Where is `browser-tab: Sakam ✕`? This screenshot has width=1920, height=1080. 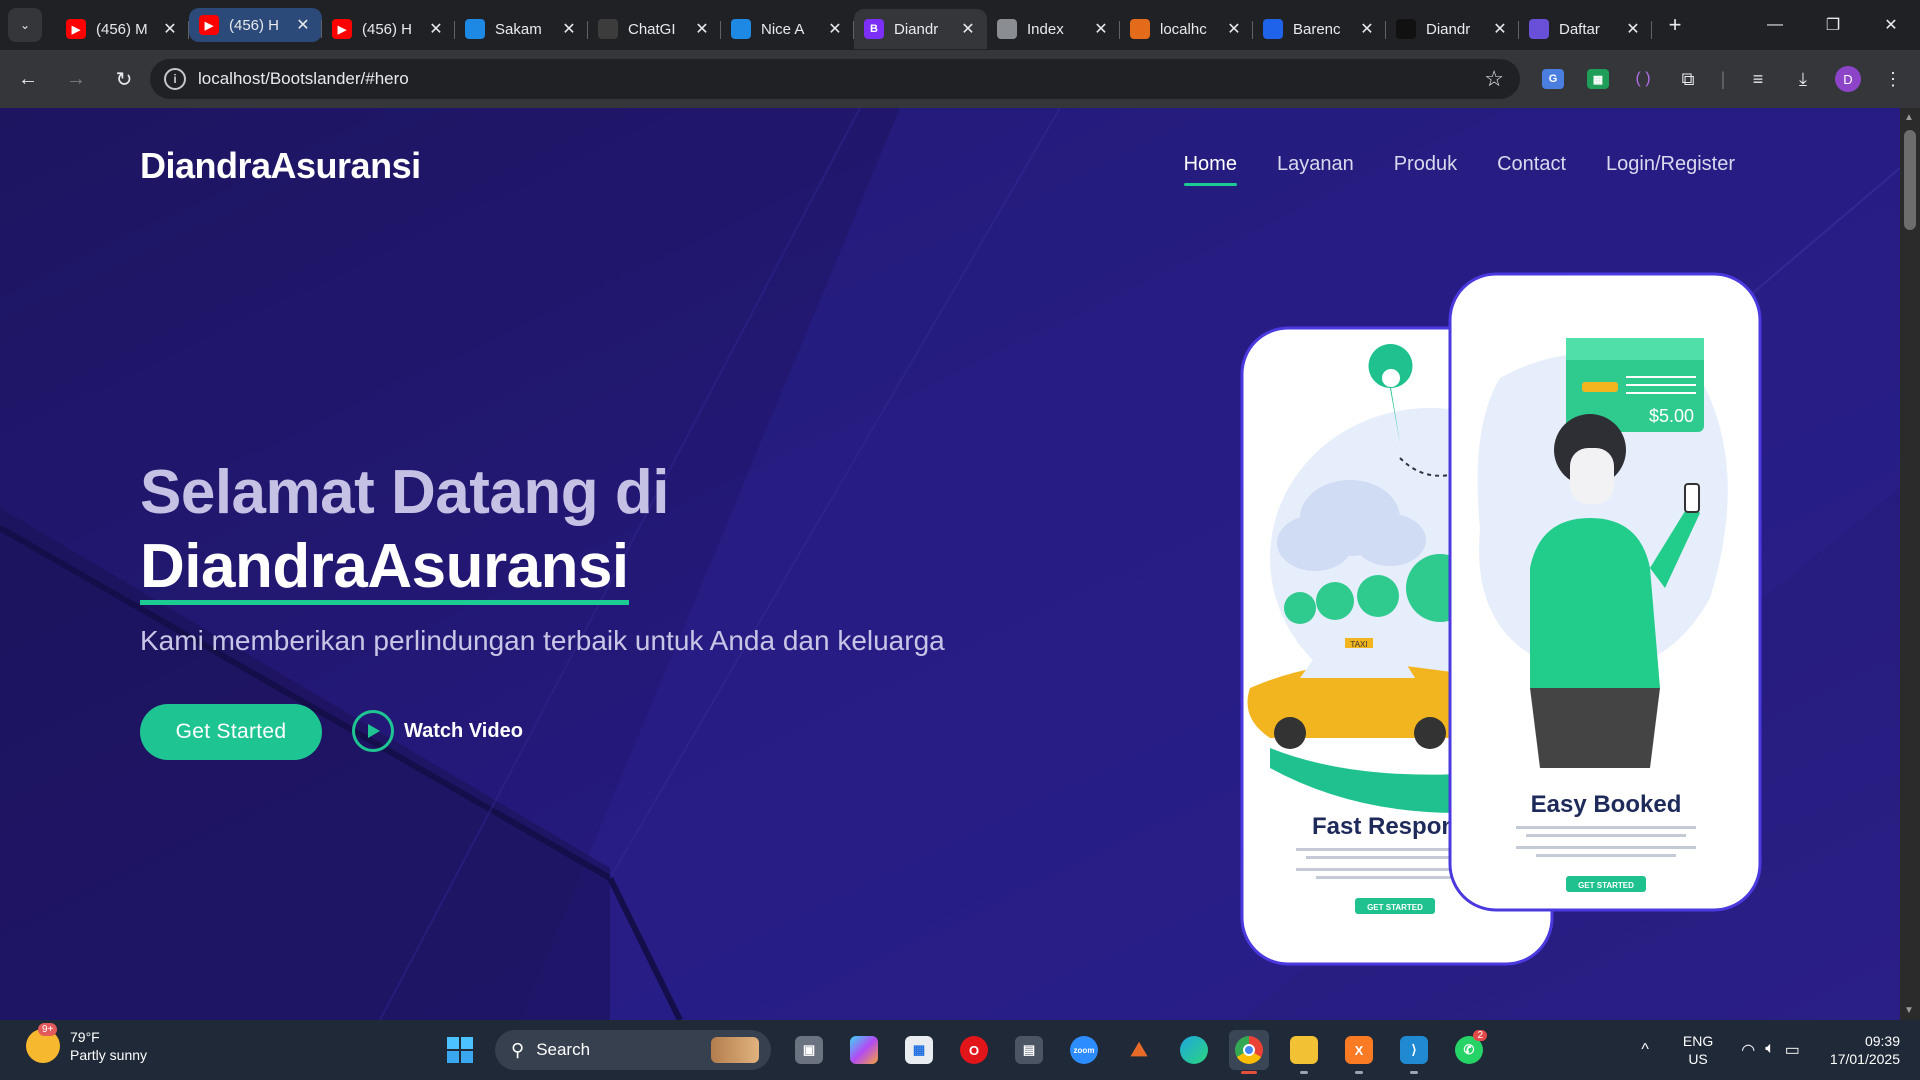 browser-tab: Sakam ✕ is located at coordinates (521, 29).